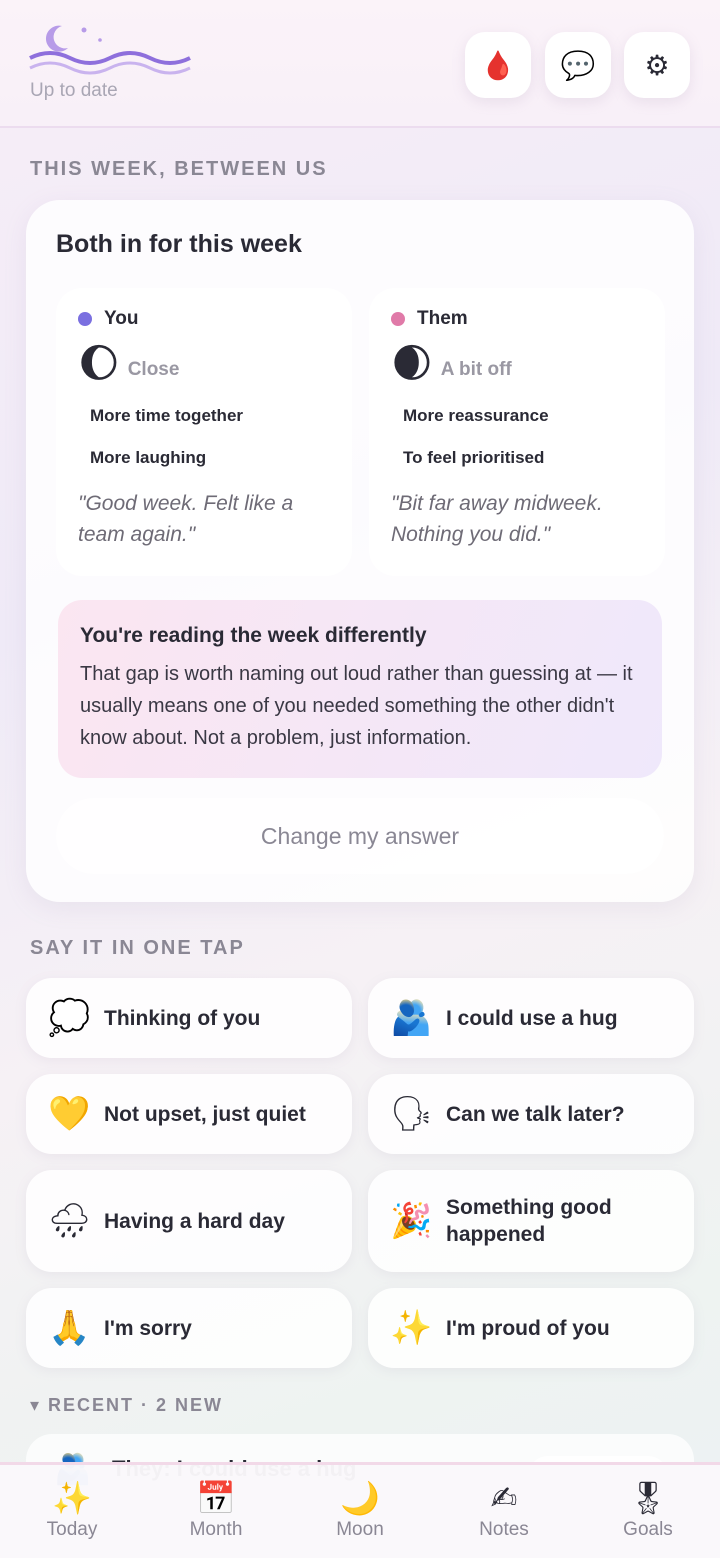 The image size is (720, 1558). I want to click on tap-label: Can we talk later?, so click(535, 1114).